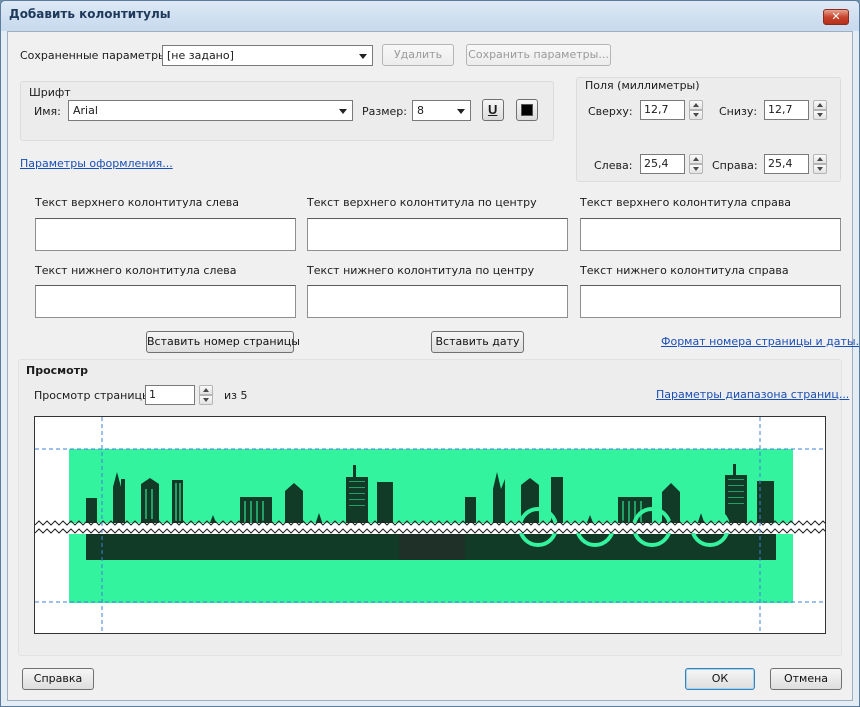 This screenshot has width=860, height=707. Describe the element at coordinates (610, 111) in the screenshot. I see `margin-top-label: Сверху:` at that location.